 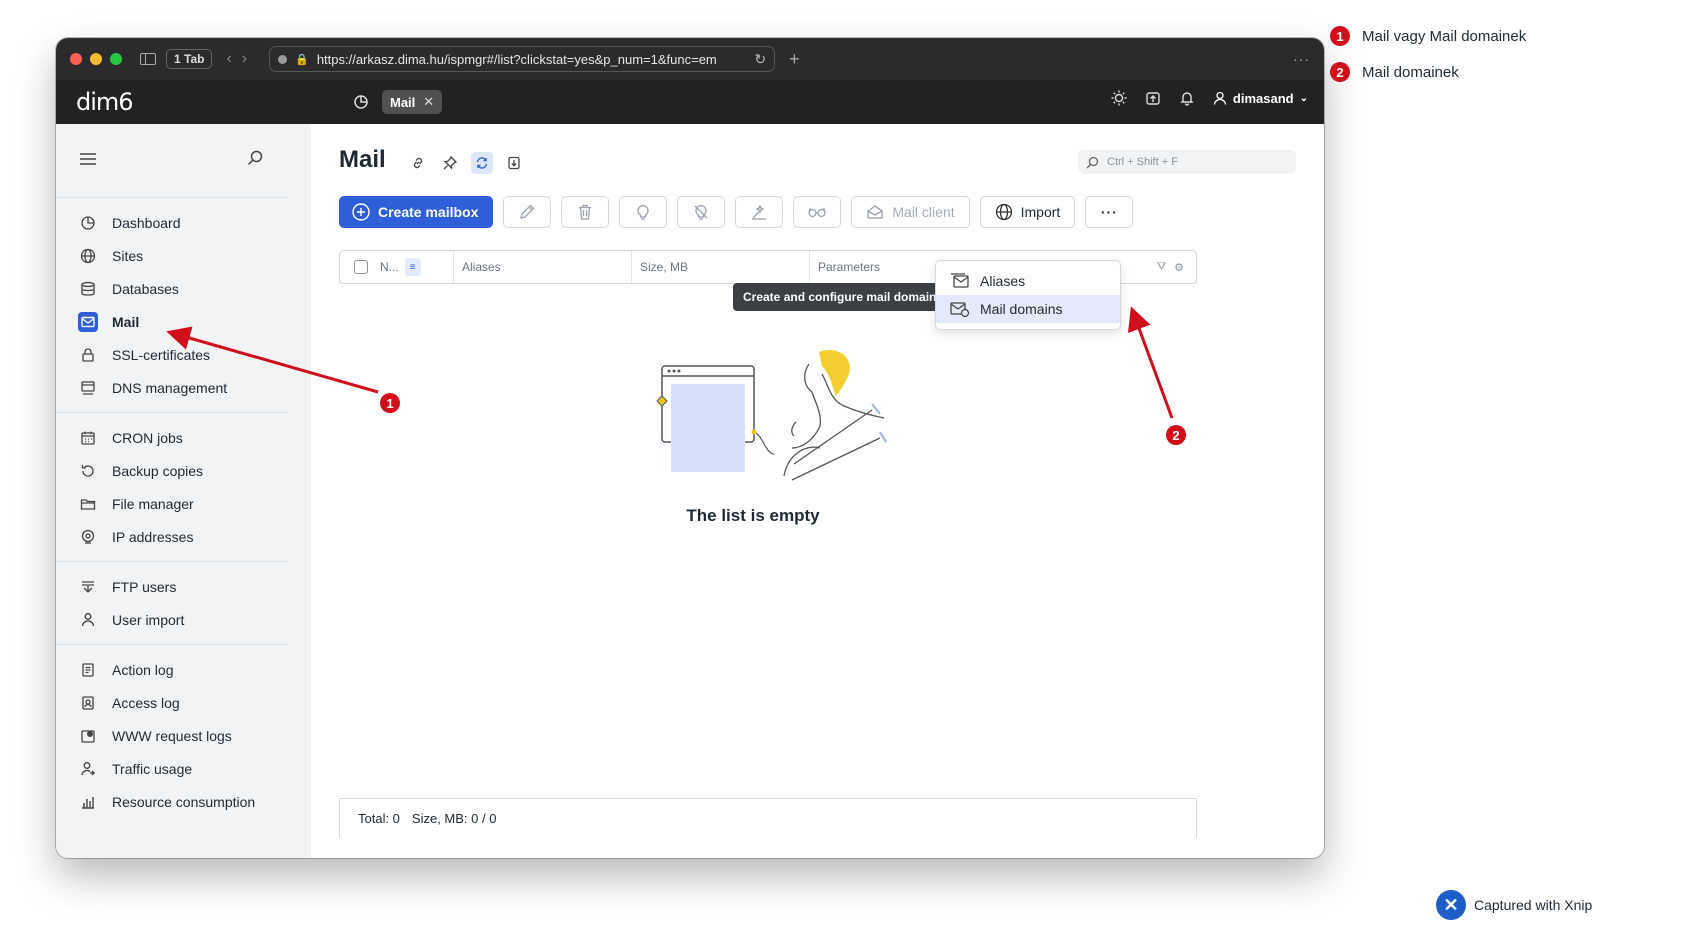 I want to click on theme-sun-icon, so click(x=1119, y=98).